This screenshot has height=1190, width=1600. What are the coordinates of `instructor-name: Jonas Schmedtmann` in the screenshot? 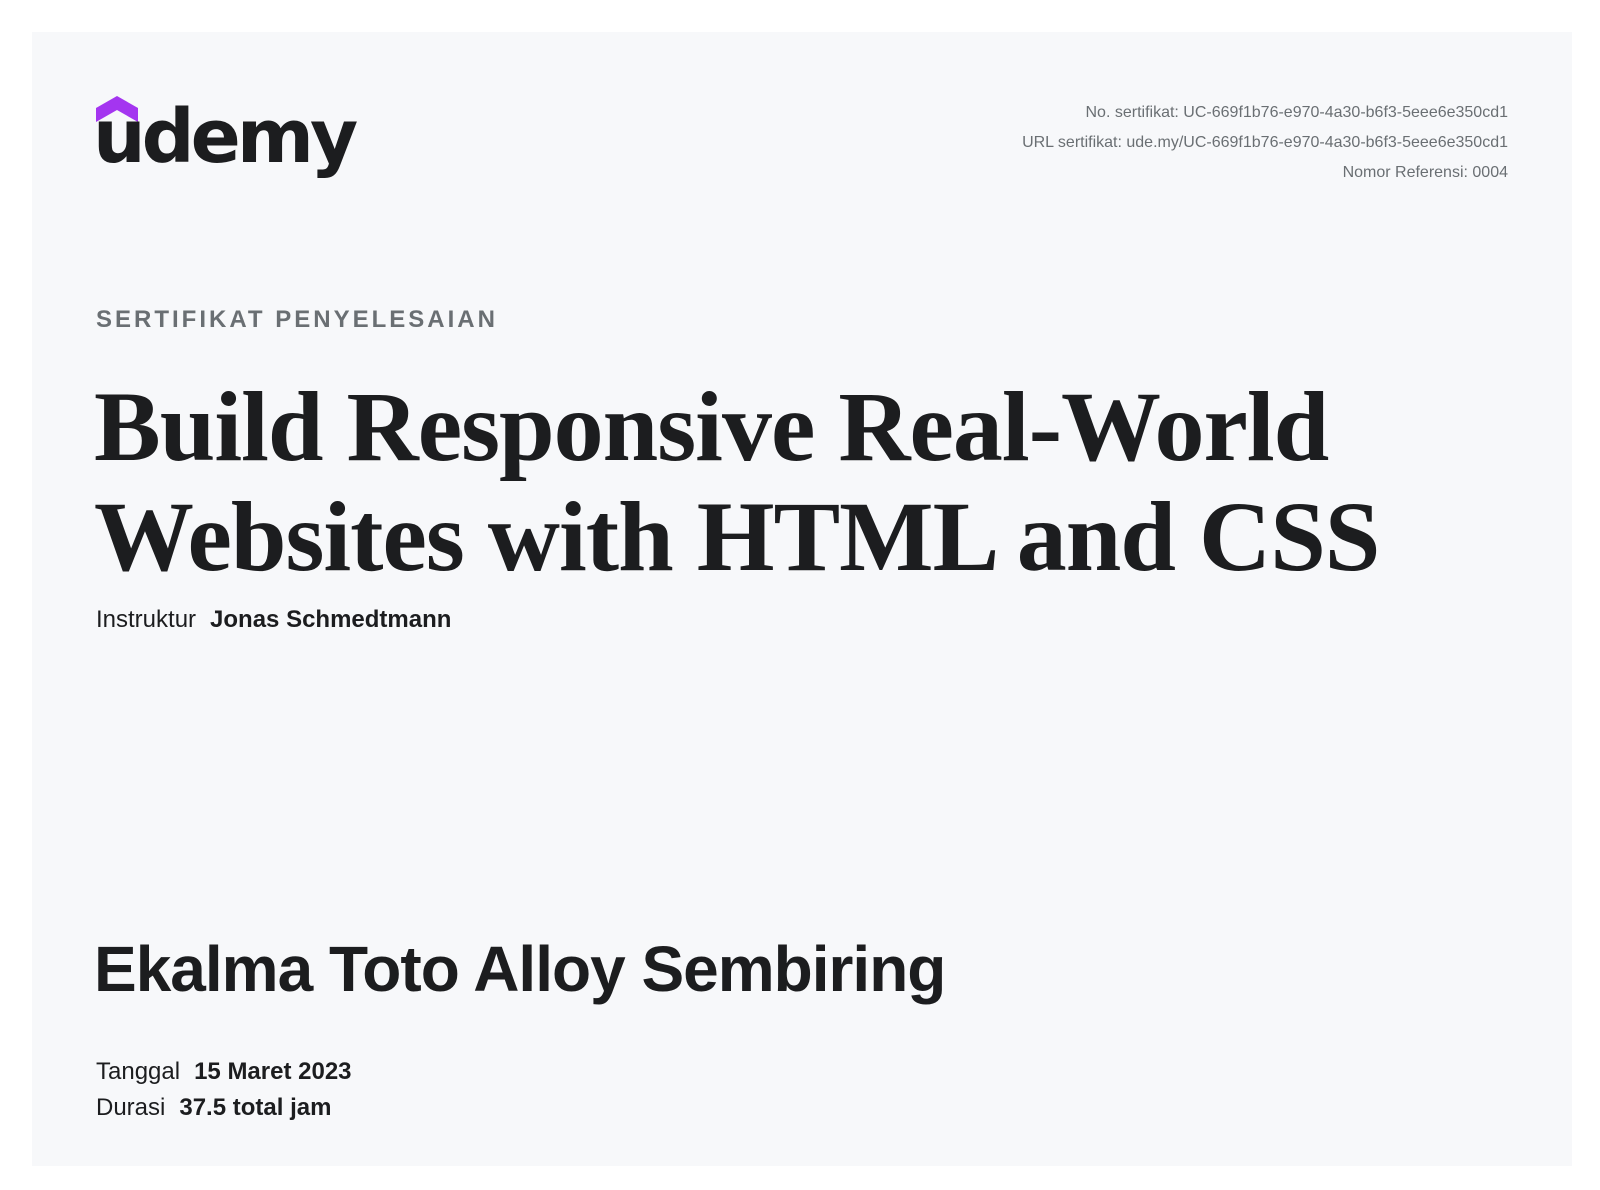 It's located at (331, 619).